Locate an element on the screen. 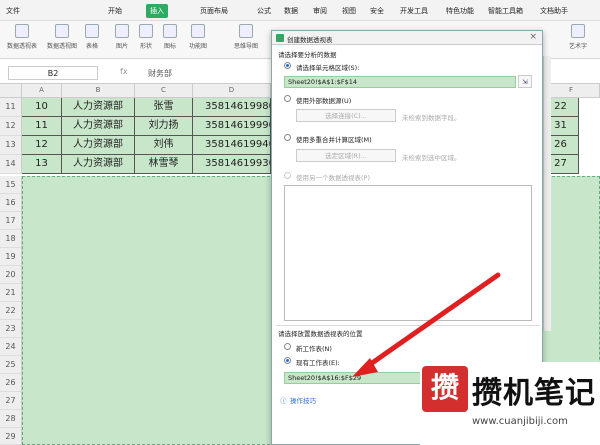 This screenshot has width=600, height=445. icons-icon is located at coordinates (170, 31).